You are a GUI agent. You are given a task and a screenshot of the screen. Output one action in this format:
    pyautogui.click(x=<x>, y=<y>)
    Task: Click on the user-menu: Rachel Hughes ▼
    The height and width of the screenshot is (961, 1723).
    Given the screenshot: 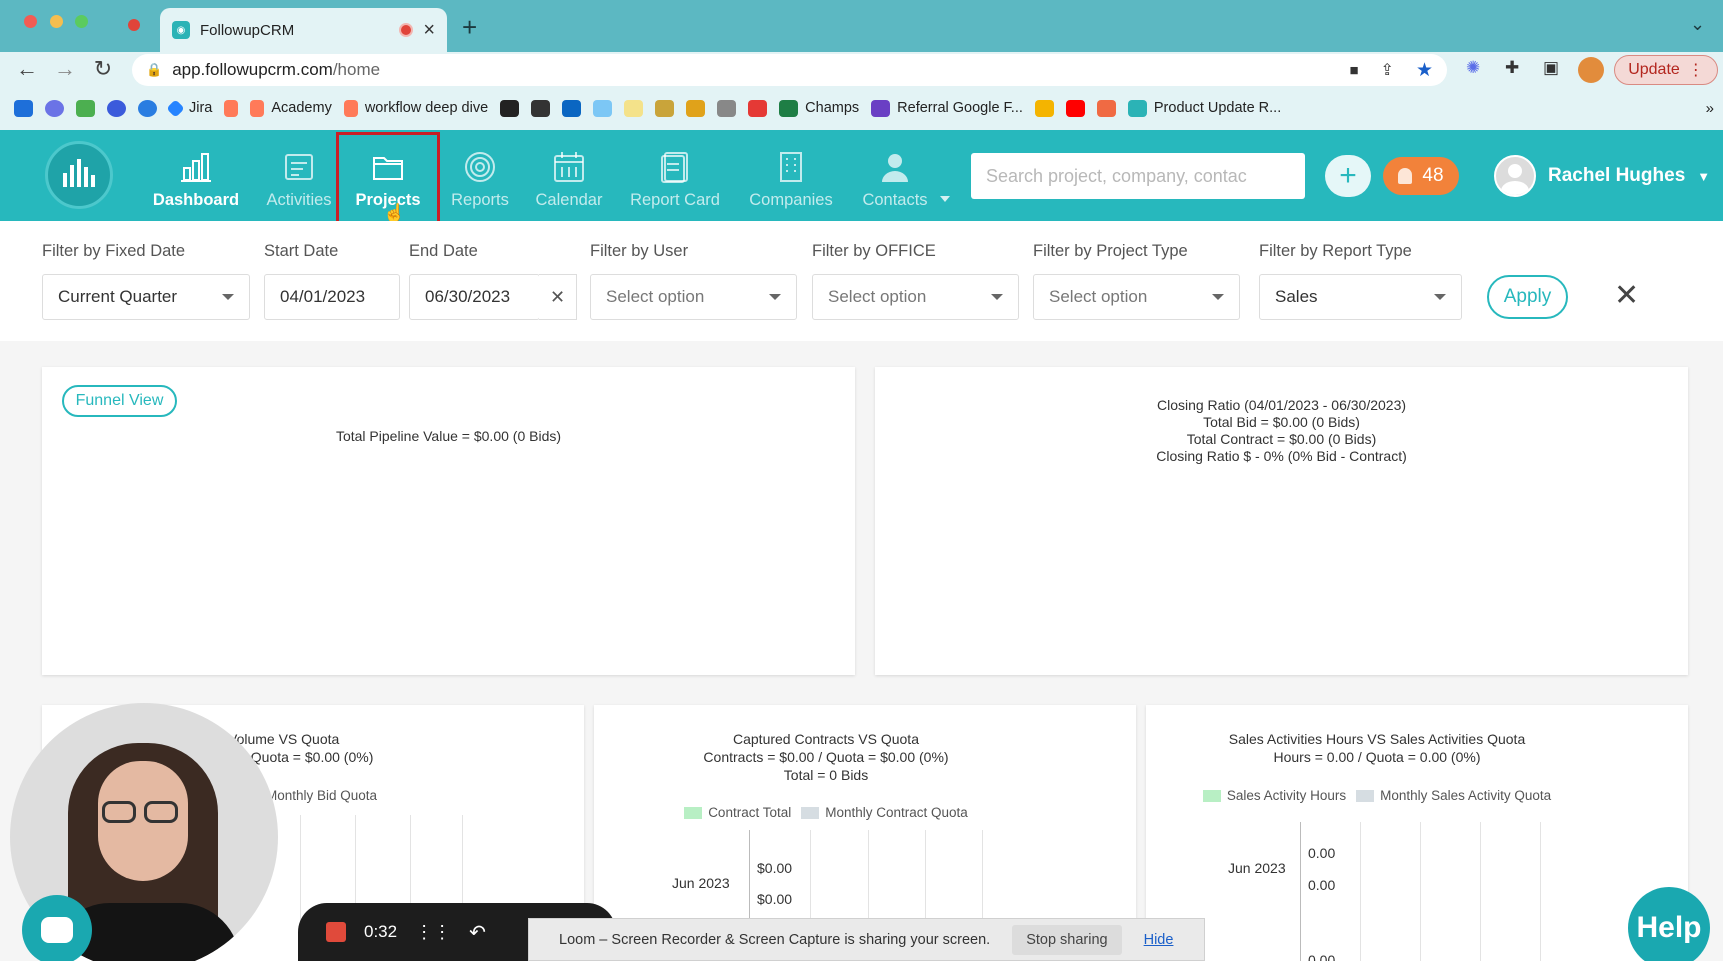 What is the action you would take?
    pyautogui.click(x=1602, y=176)
    